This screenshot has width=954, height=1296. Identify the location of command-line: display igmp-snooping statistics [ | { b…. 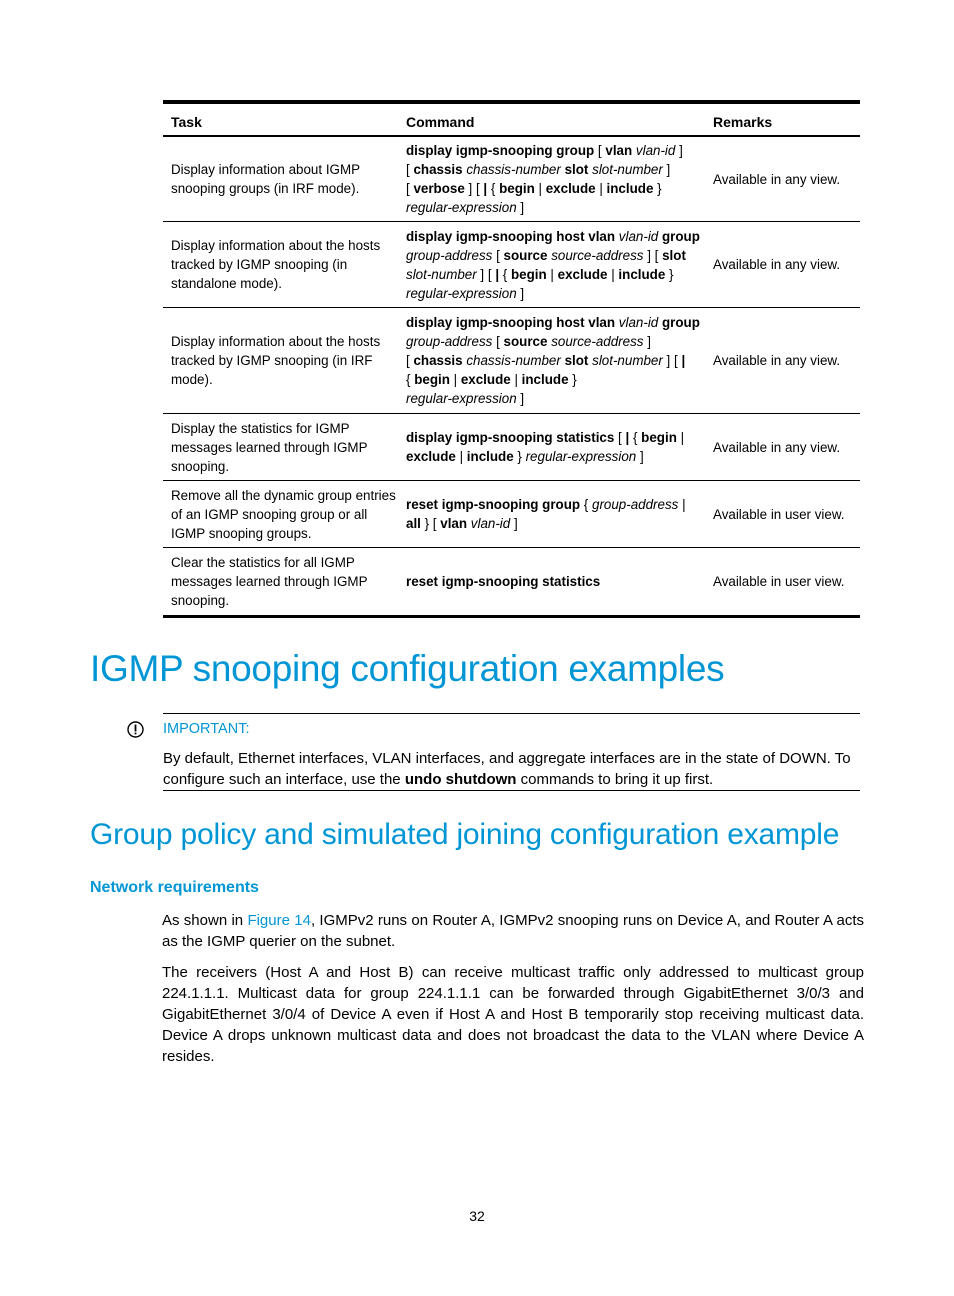
(545, 437).